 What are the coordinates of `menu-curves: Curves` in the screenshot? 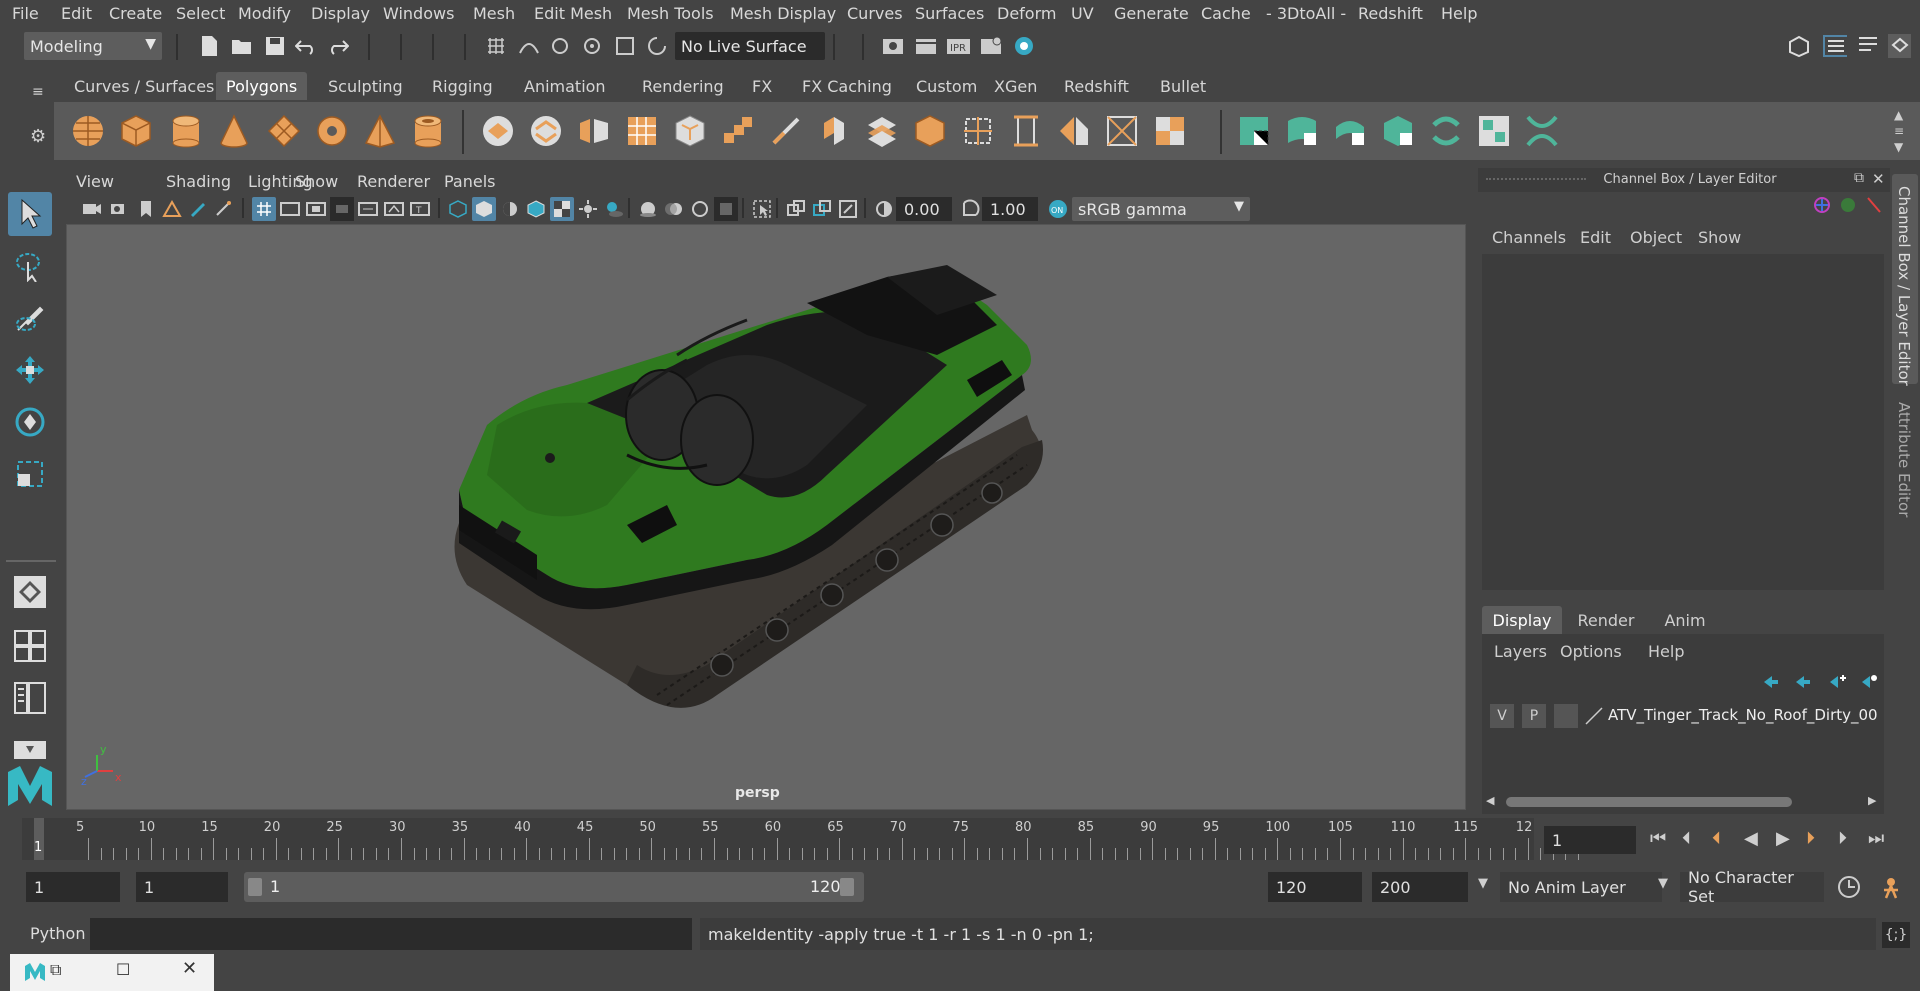 It's located at (875, 13).